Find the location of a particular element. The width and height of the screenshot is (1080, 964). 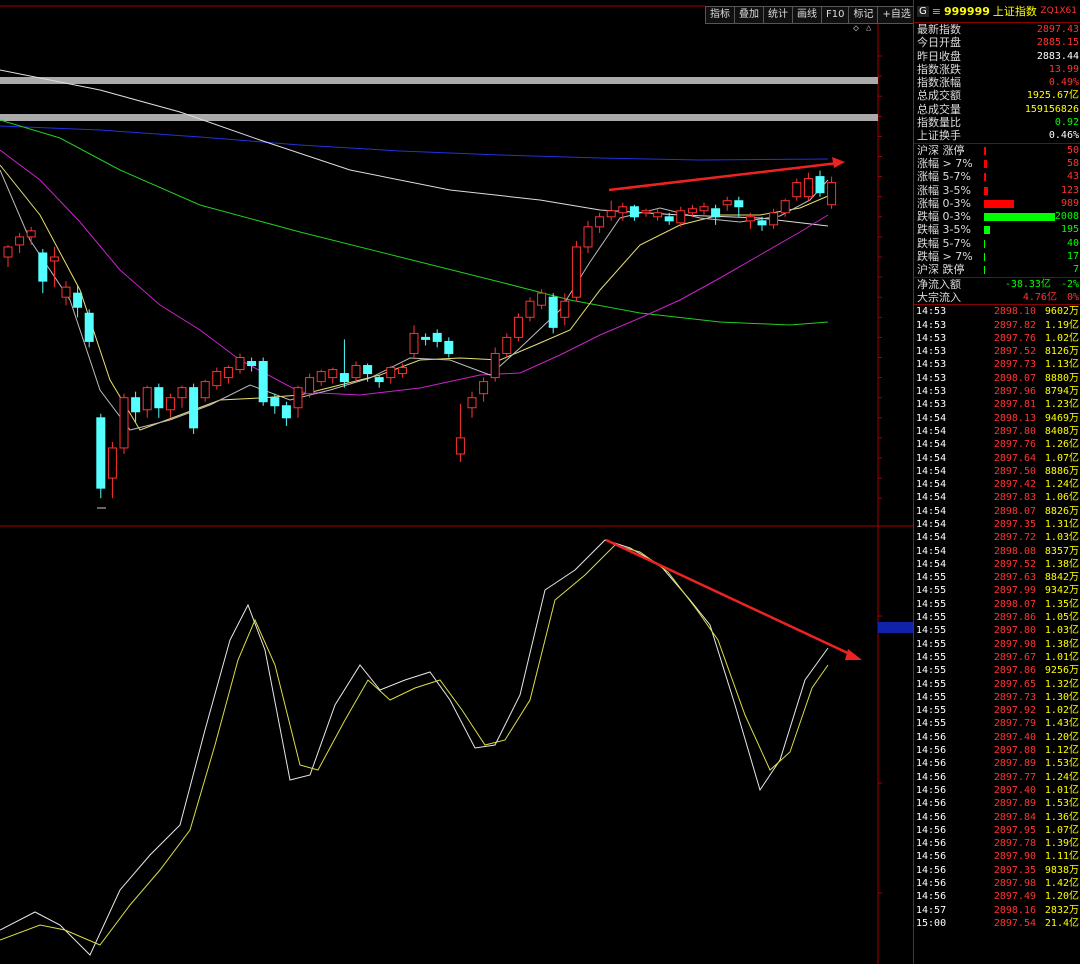

tick-row: 14:54 2897.80 8408万 is located at coordinates (997, 431).